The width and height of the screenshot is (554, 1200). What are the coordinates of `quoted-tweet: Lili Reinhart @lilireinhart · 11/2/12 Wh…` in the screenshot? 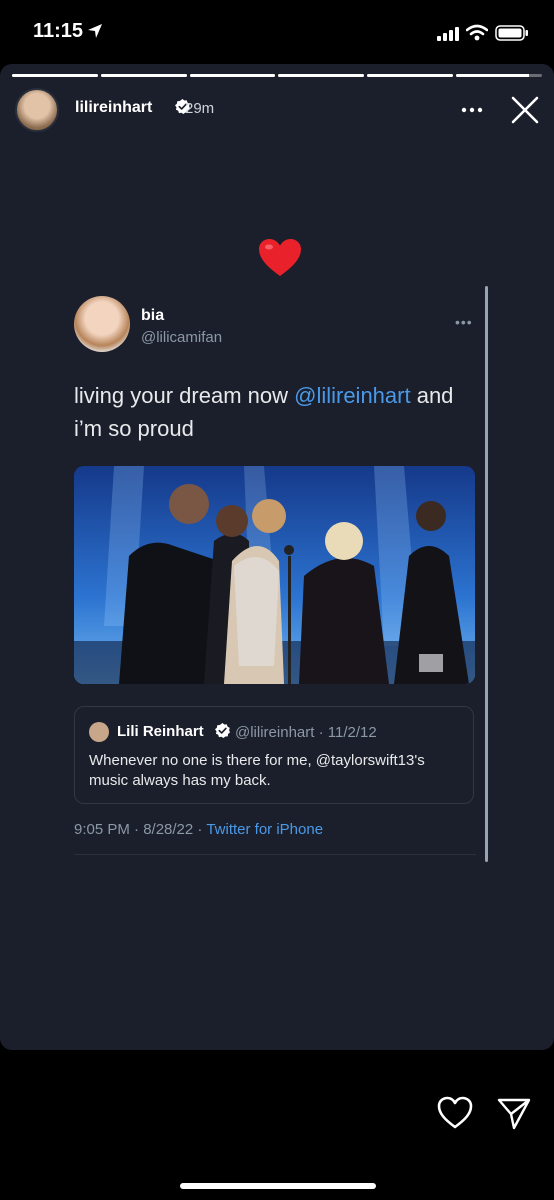 It's located at (274, 755).